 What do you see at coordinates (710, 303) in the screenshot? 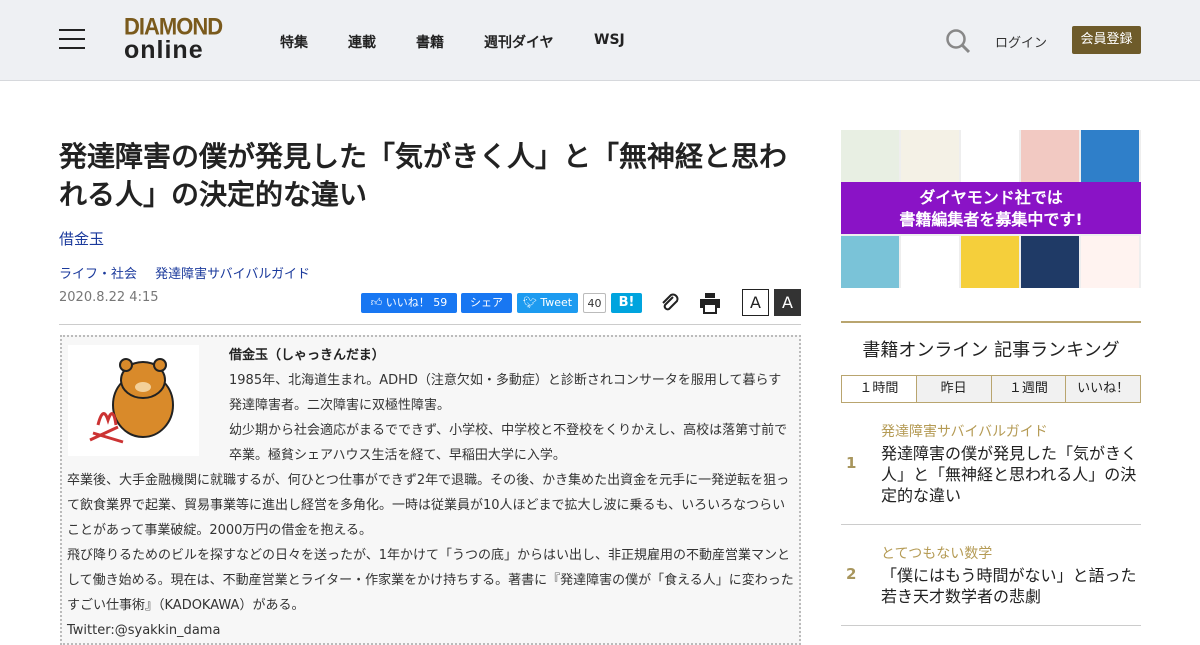
I see `print-icon` at bounding box center [710, 303].